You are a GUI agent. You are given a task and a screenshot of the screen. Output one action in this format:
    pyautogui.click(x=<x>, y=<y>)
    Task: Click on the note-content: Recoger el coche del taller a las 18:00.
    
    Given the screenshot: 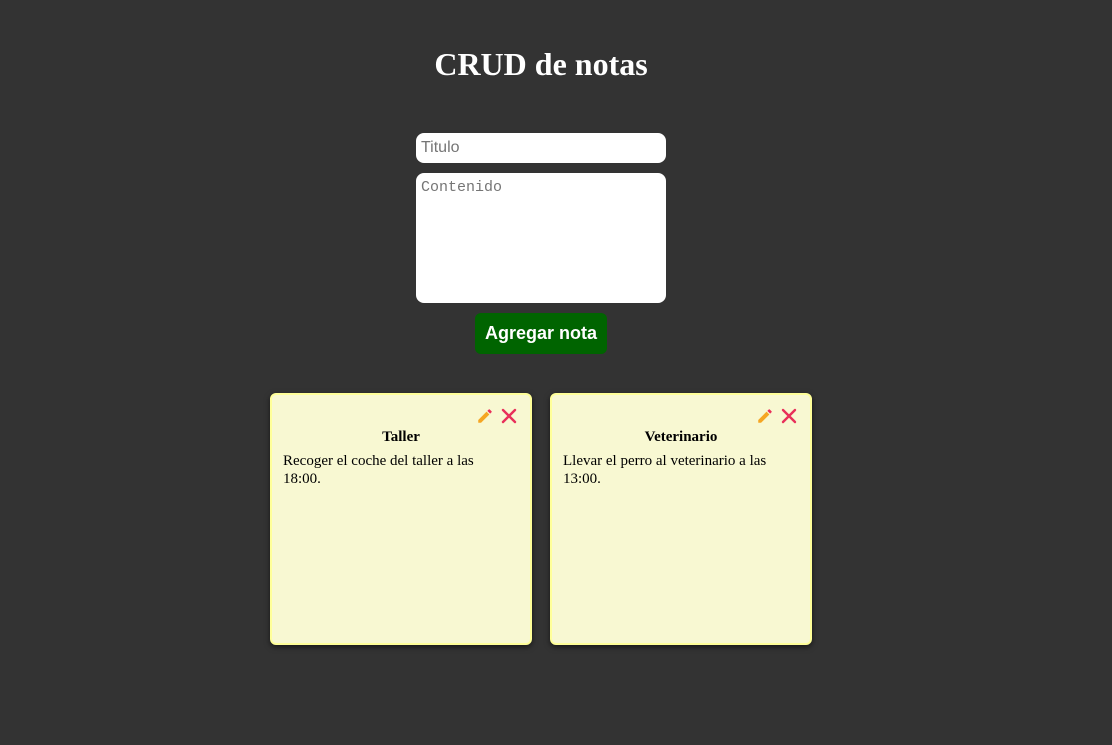 What is the action you would take?
    pyautogui.click(x=378, y=470)
    